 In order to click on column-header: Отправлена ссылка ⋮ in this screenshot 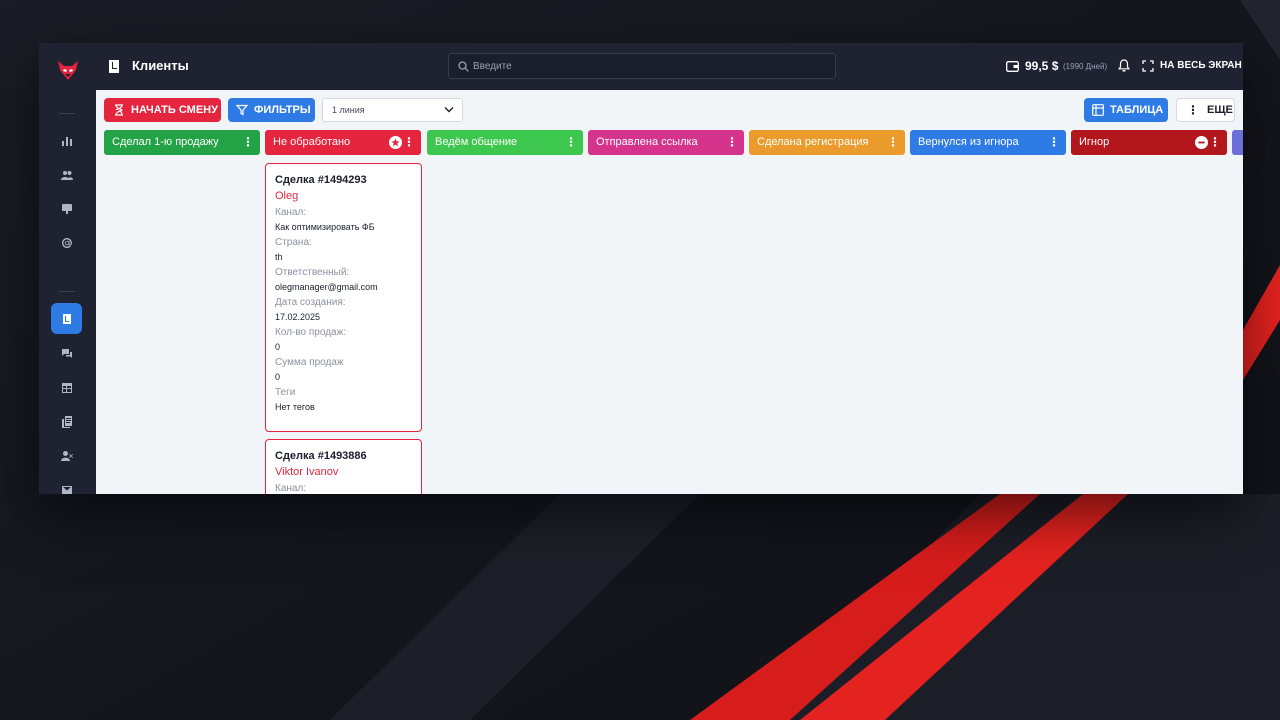, I will do `click(666, 142)`.